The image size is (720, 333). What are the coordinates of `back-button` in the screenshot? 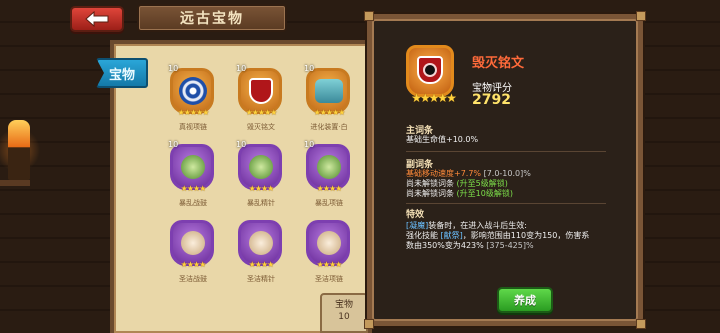 It's located at (97, 19).